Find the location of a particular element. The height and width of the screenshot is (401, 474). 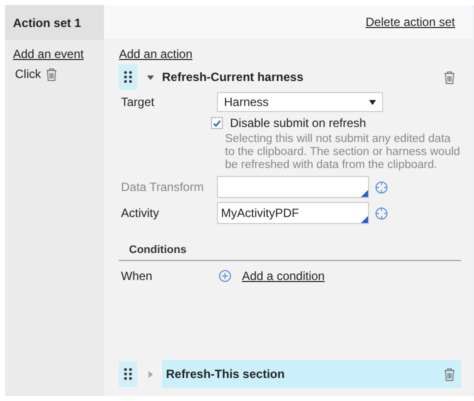

help-text: Selecting this will not submit any edited data to the clipboard. The section or harness would be refreshed with data from the clipboard. is located at coordinates (343, 152).